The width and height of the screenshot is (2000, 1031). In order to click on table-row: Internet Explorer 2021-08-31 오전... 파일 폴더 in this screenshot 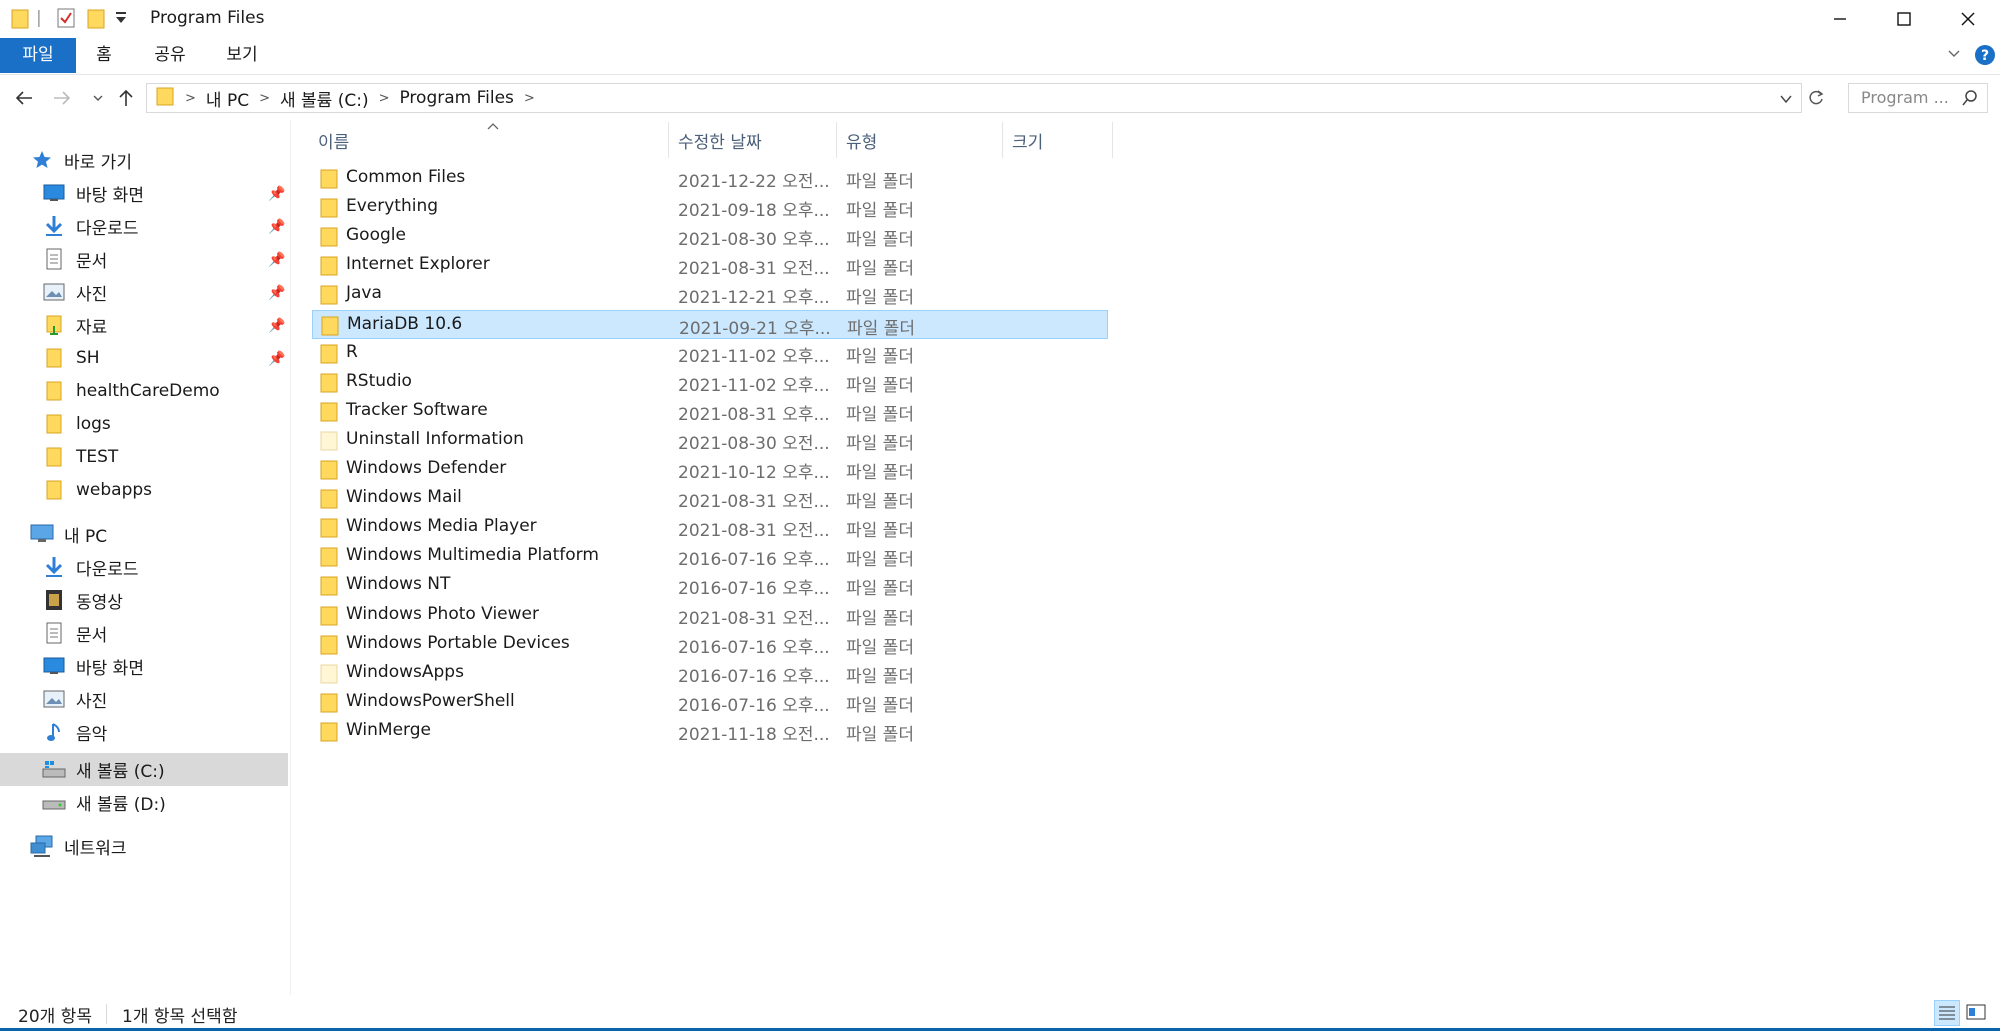, I will do `click(710, 265)`.